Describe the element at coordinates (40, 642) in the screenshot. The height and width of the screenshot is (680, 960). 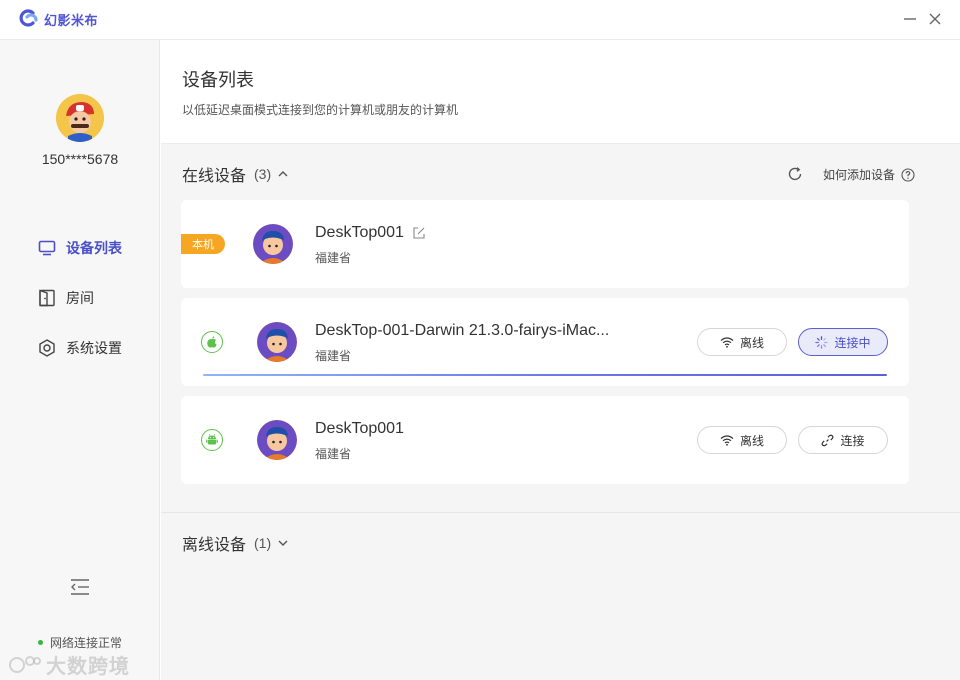
I see `status-dot-icon` at that location.